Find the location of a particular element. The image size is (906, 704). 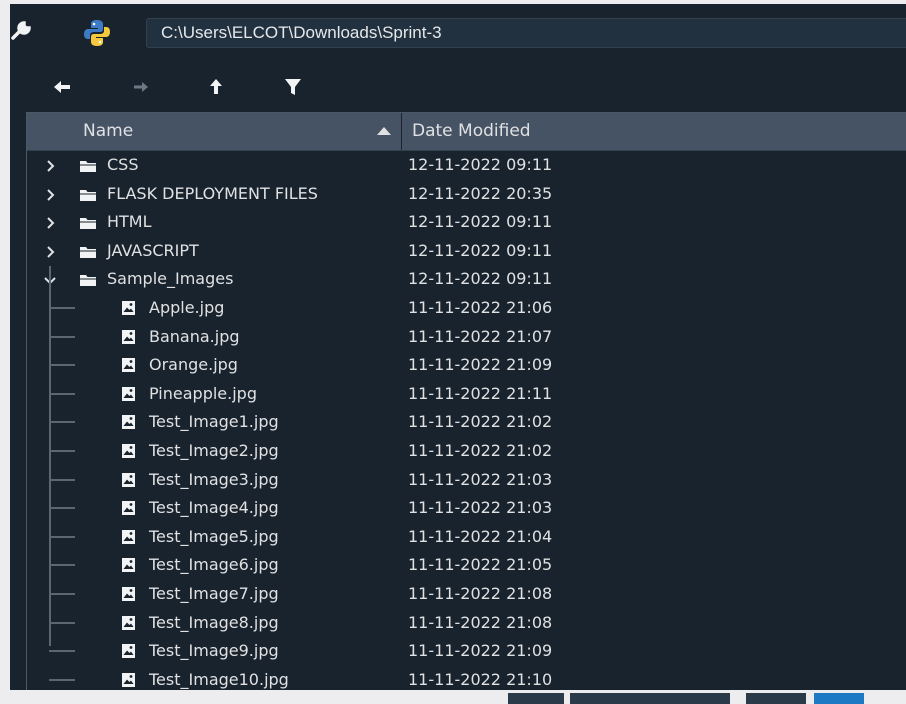

tree-row-file: Test_Image9.jpg 11-11-2022 21:09 is located at coordinates (466, 651).